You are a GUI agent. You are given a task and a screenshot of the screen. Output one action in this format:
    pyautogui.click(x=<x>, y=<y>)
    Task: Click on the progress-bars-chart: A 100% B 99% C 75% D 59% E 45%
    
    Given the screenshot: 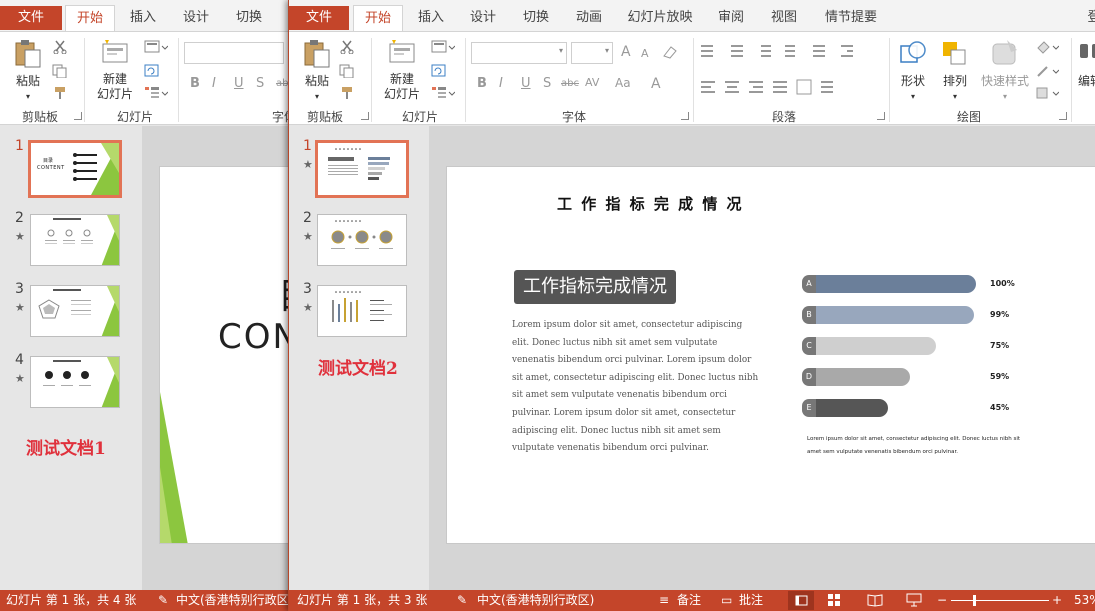 What is the action you would take?
    pyautogui.click(x=912, y=350)
    